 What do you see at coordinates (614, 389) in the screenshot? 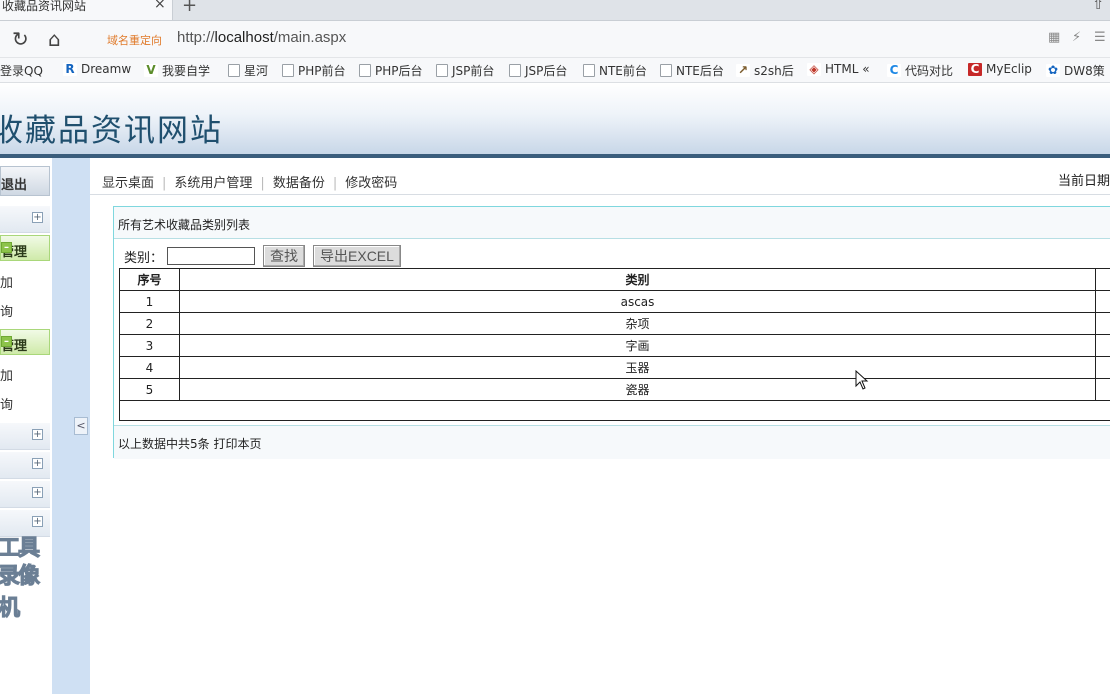
I see `table-row: 5 瓷器` at bounding box center [614, 389].